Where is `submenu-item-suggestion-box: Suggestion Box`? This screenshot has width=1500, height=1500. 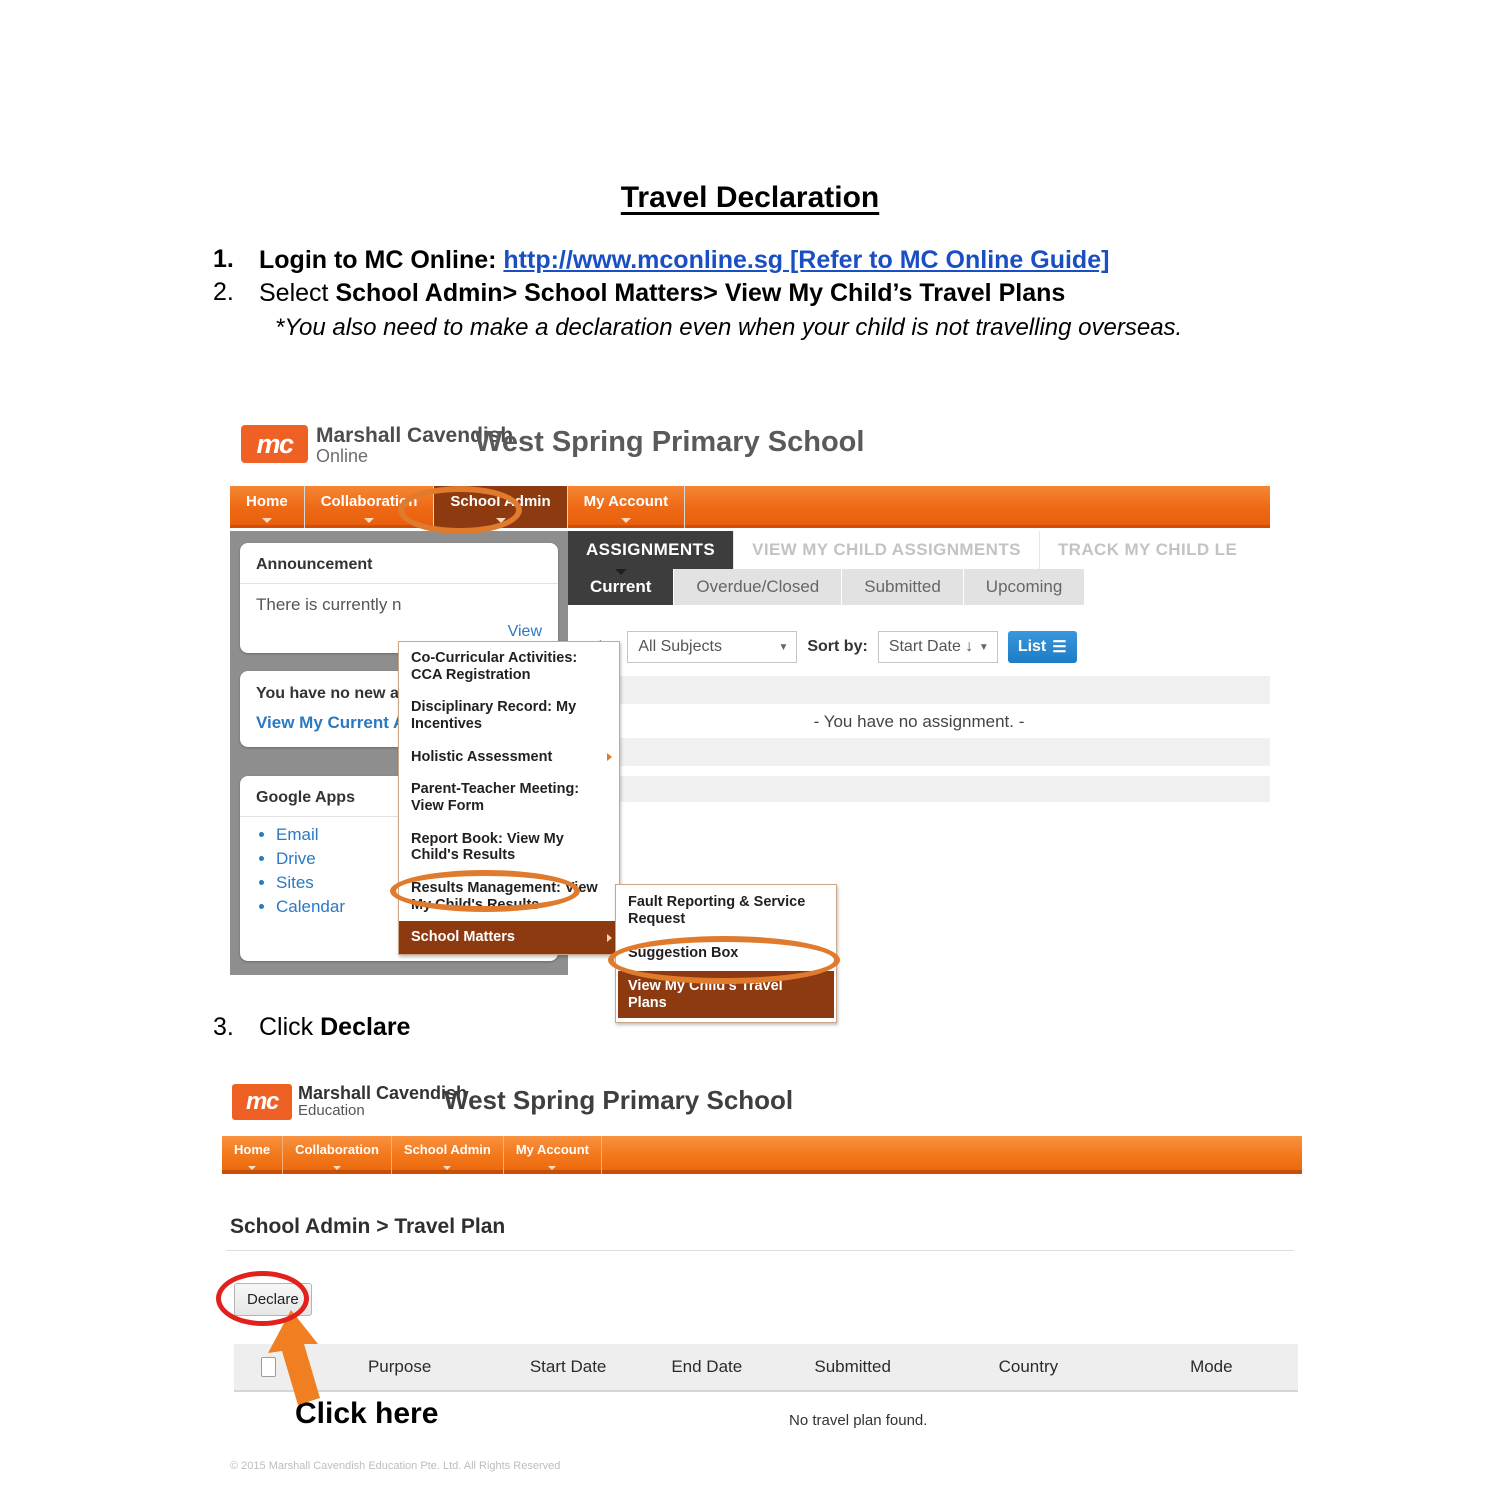 submenu-item-suggestion-box: Suggestion Box is located at coordinates (726, 953).